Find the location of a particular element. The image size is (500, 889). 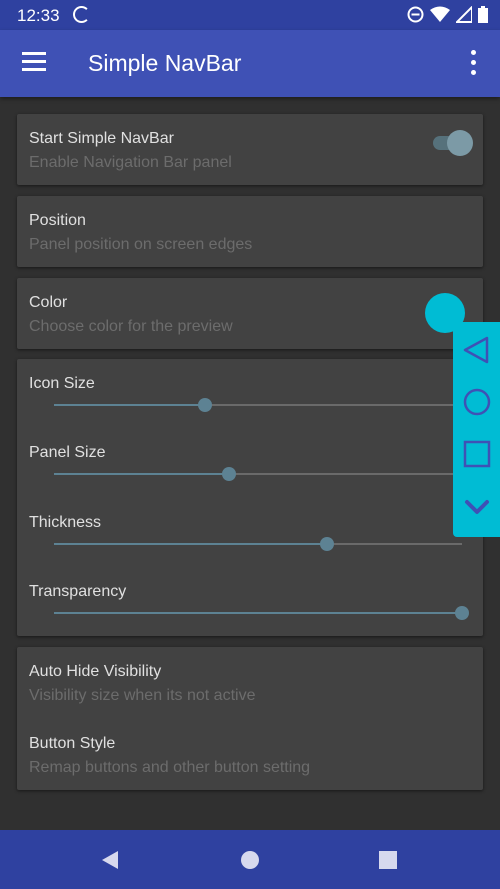

auto-hide-summary: Visibility size when its not active is located at coordinates (142, 695).